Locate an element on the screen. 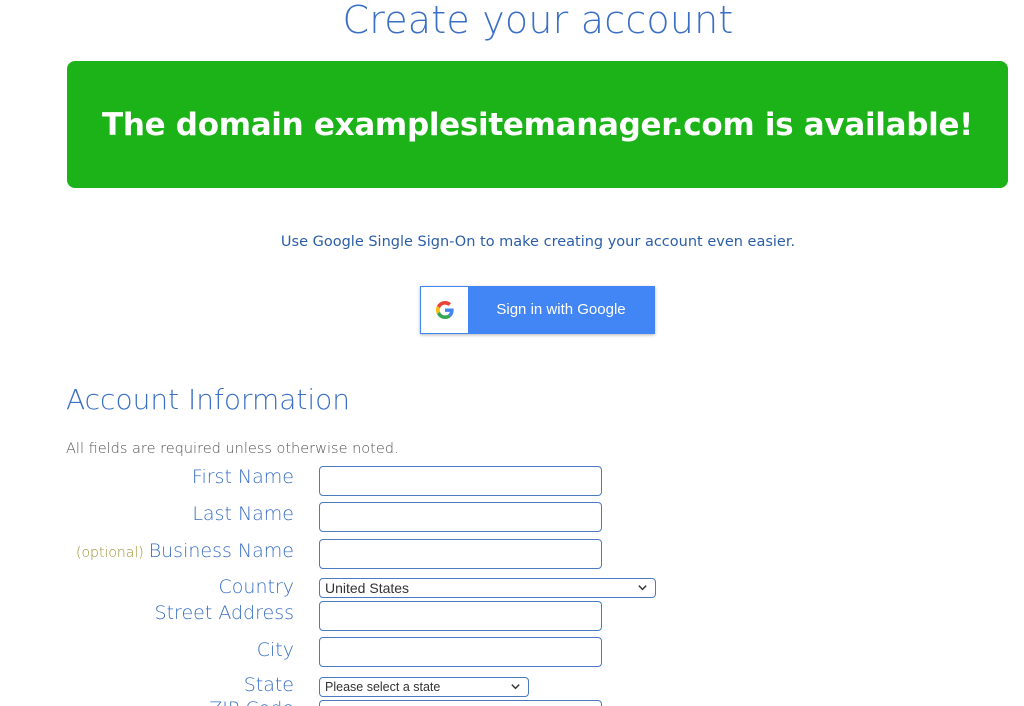 The image size is (1024, 706). google-sign-in-label: Sign in with Google is located at coordinates (561, 309).